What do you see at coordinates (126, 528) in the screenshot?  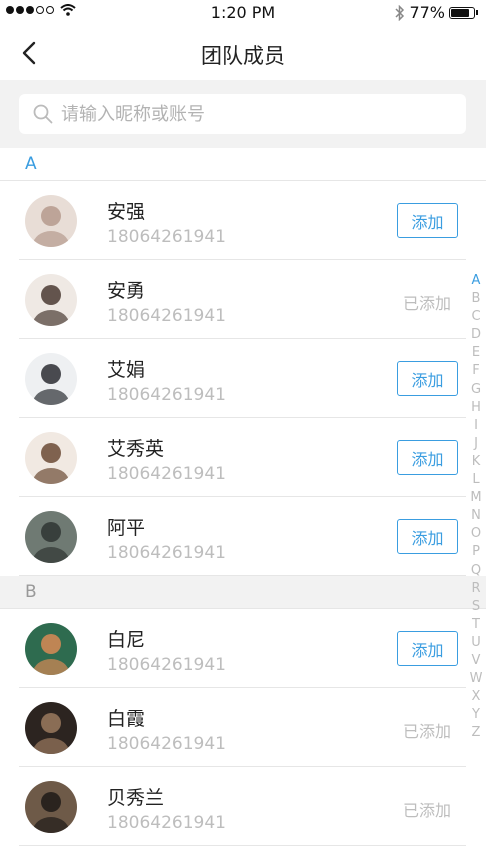 I see `member-name: 阿平` at bounding box center [126, 528].